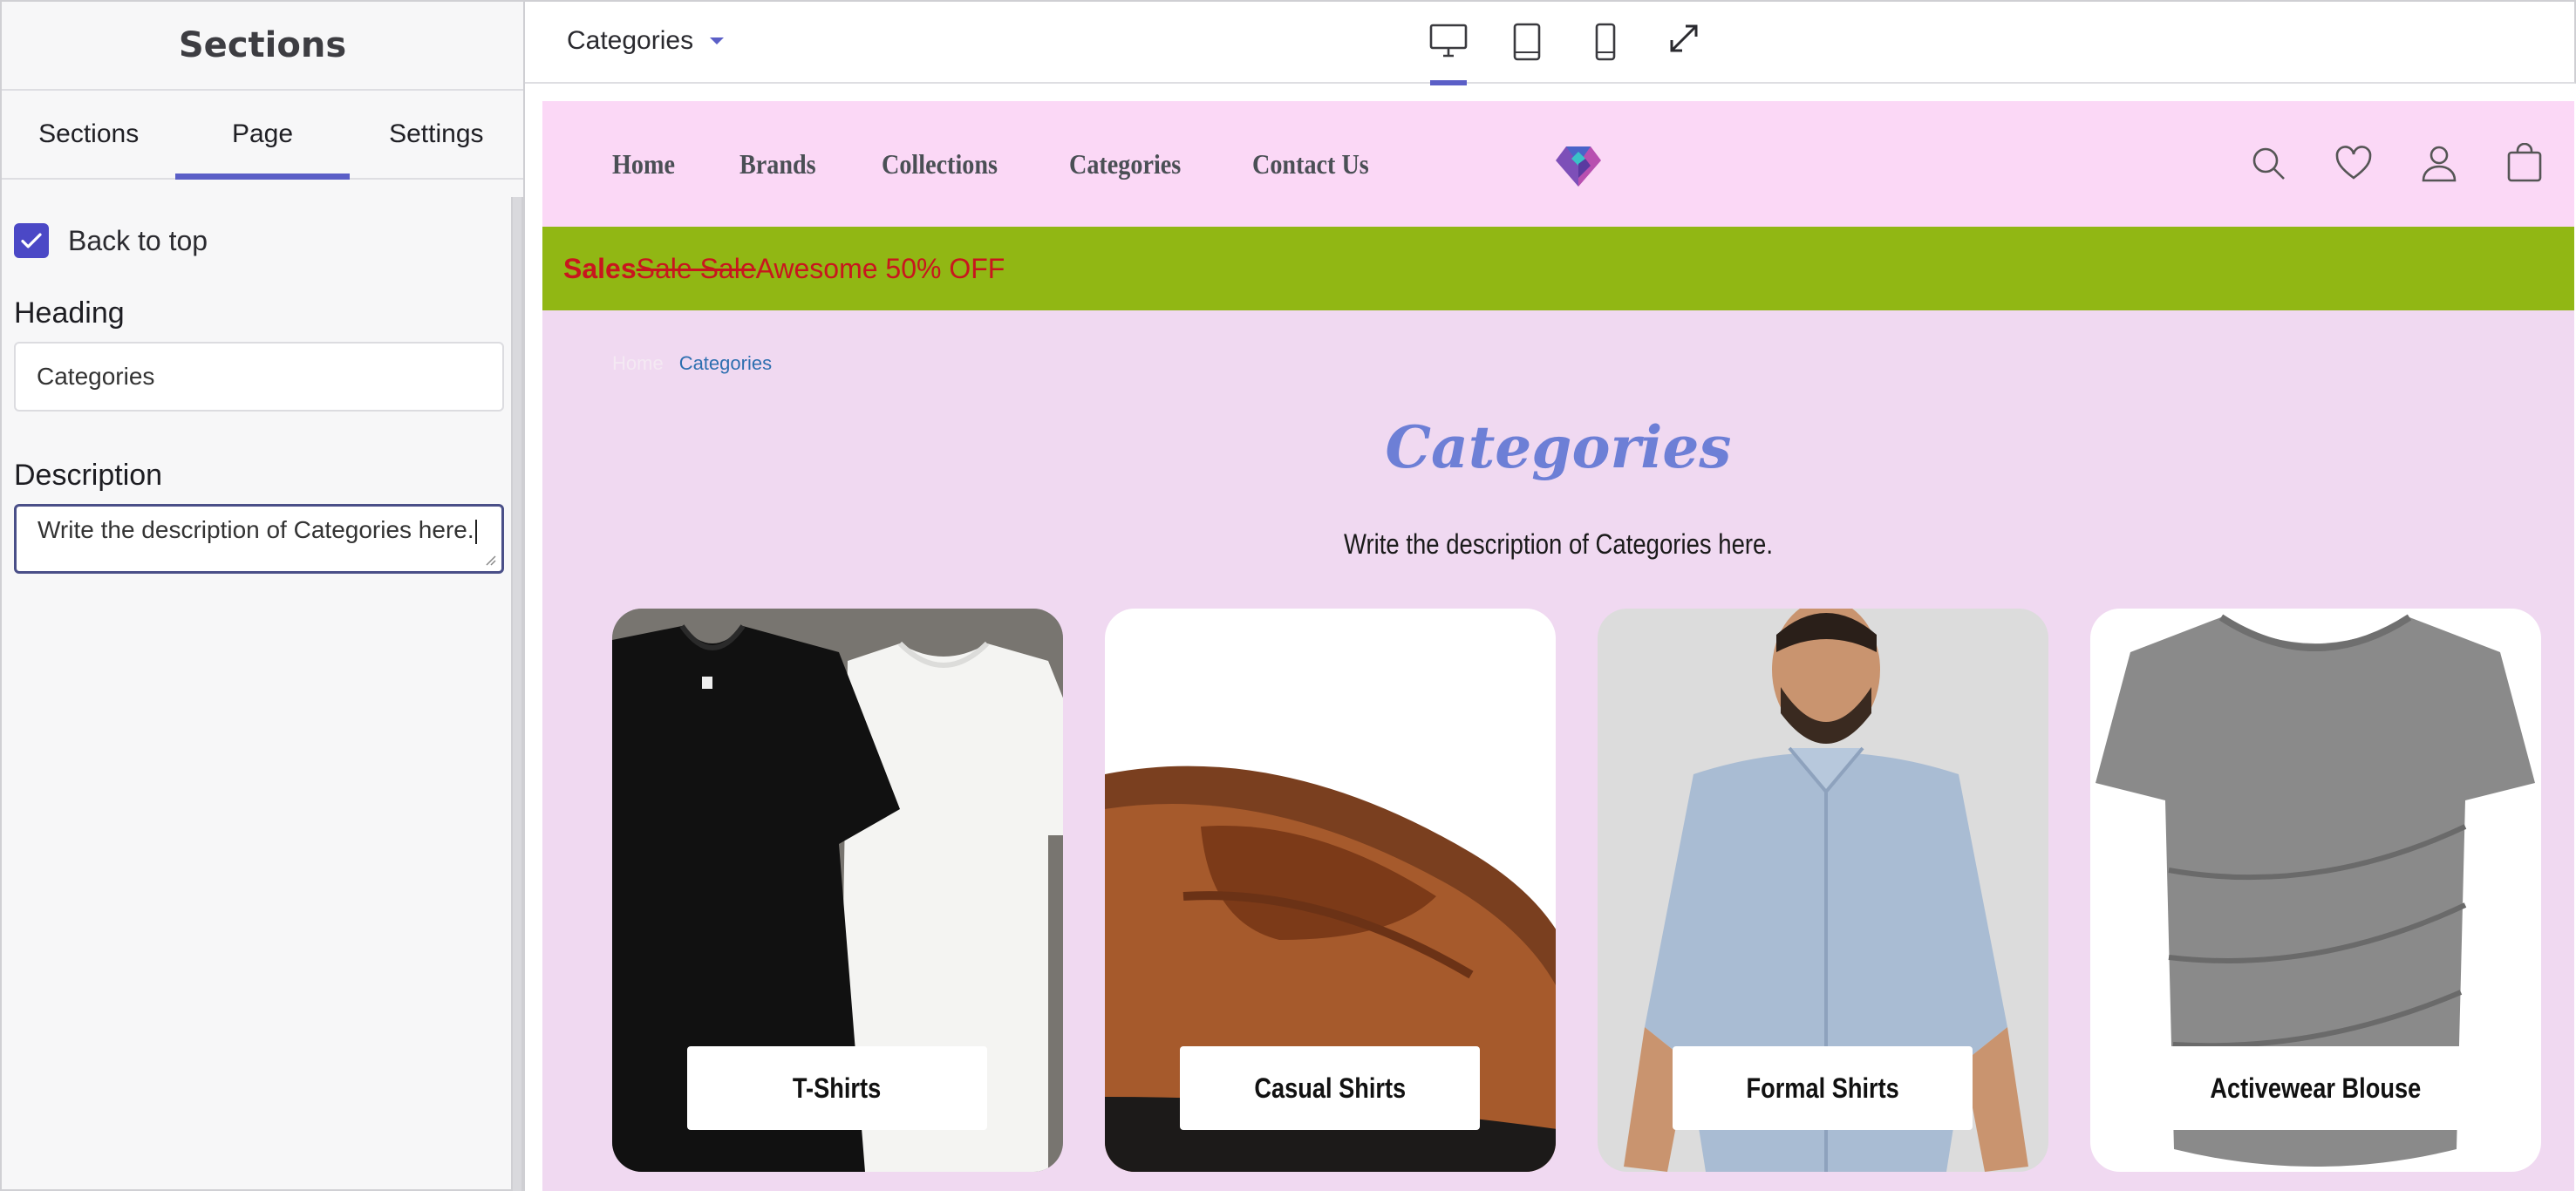 Image resolution: width=2576 pixels, height=1191 pixels. I want to click on scrollbar-thumb, so click(517, 694).